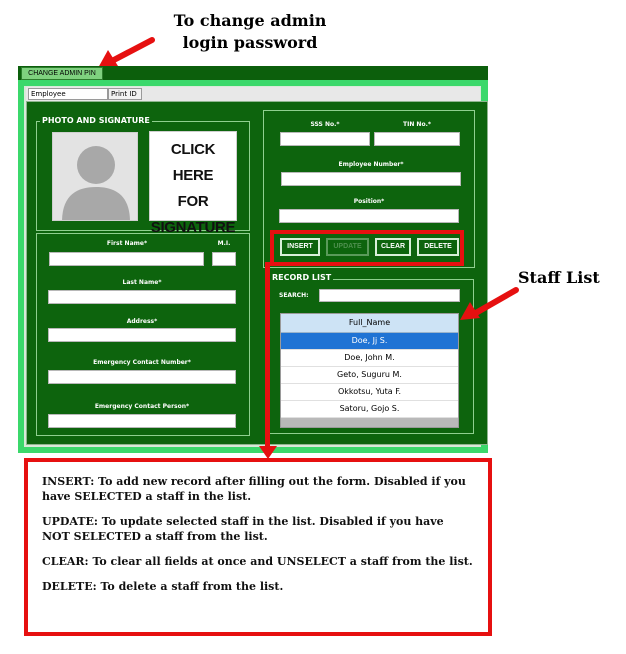 The image size is (626, 654). Describe the element at coordinates (142, 335) in the screenshot. I see `address-input` at that location.